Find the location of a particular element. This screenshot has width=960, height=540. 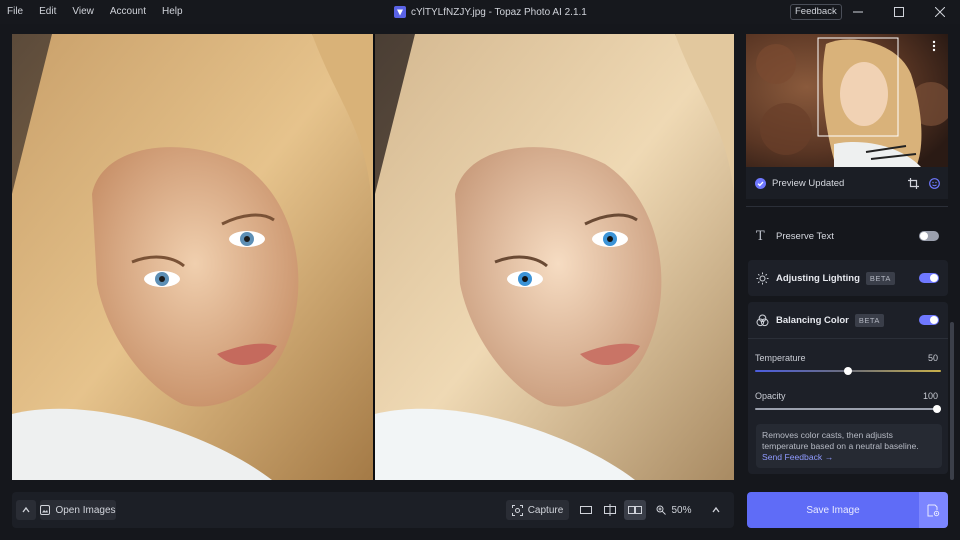

send-feedback-link: Send Feedback → is located at coordinates (849, 457).